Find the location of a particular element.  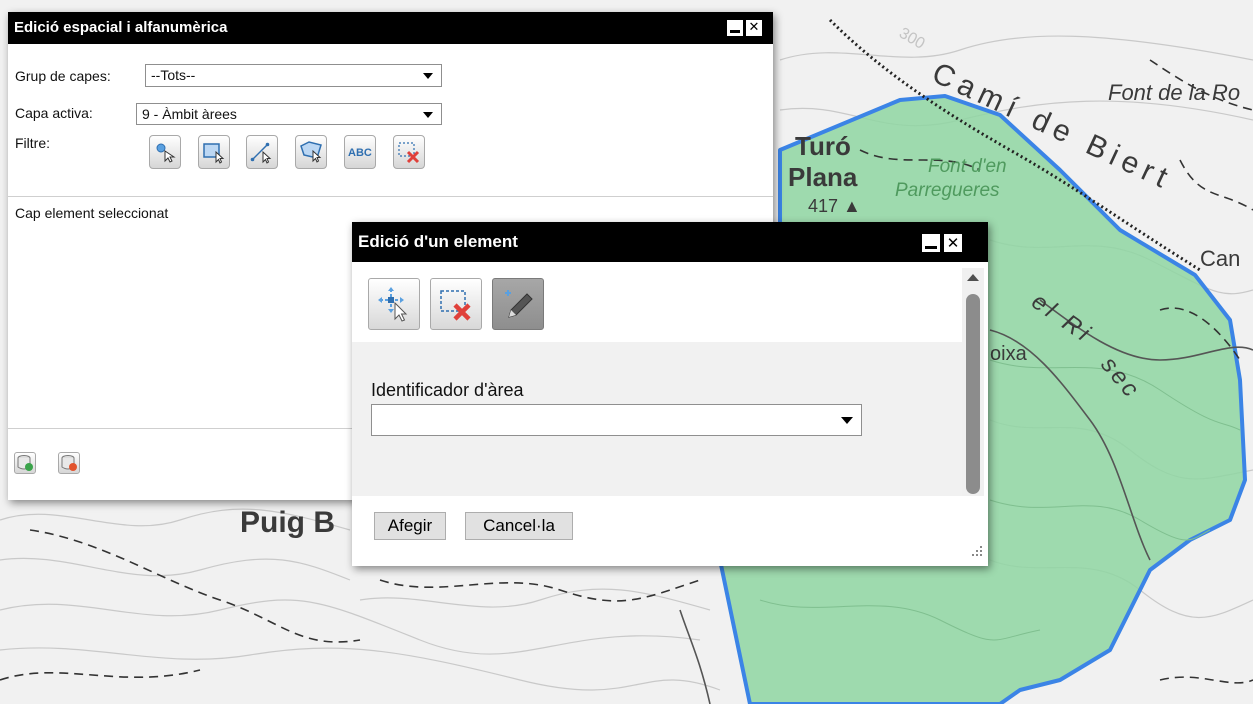

map-label-can: Can is located at coordinates (1220, 258).